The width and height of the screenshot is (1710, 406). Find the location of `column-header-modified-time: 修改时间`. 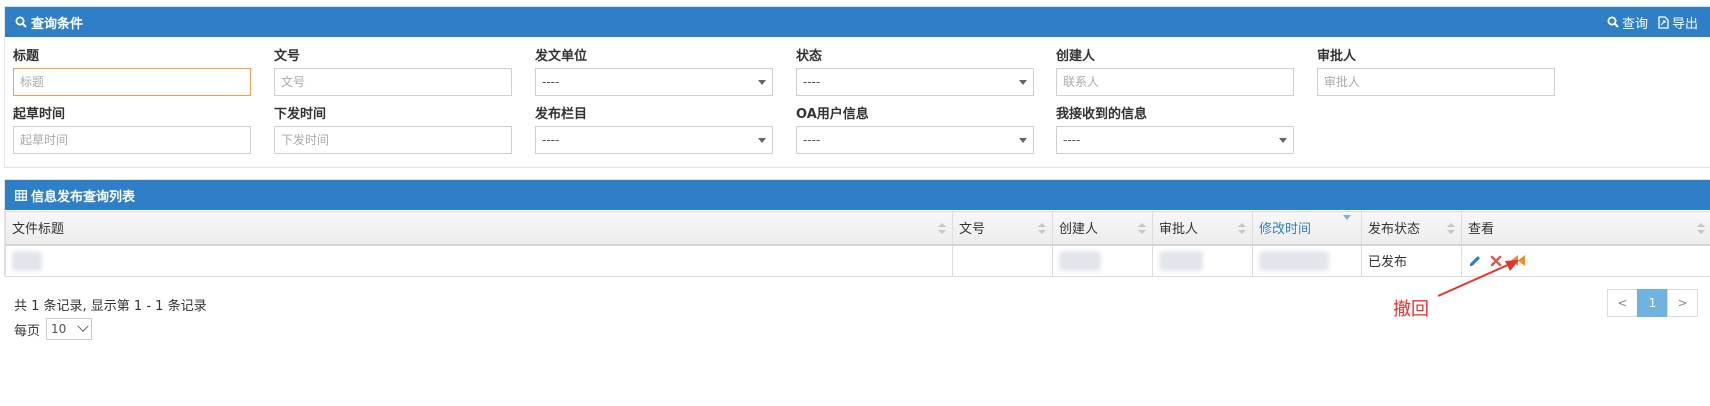

column-header-modified-time: 修改时间 is located at coordinates (1307, 228).